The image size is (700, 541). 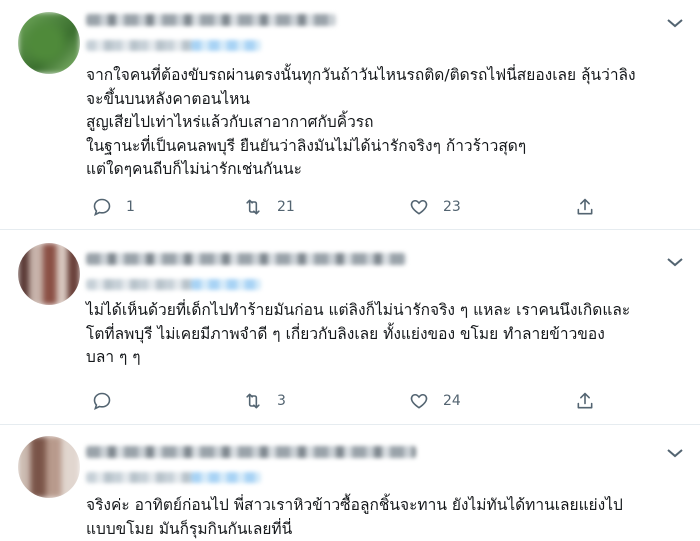 I want to click on tweet-text-line: แต่ใดๆคนถีบก็ไม่น่ารักเช่นกันนะ, so click(x=194, y=169).